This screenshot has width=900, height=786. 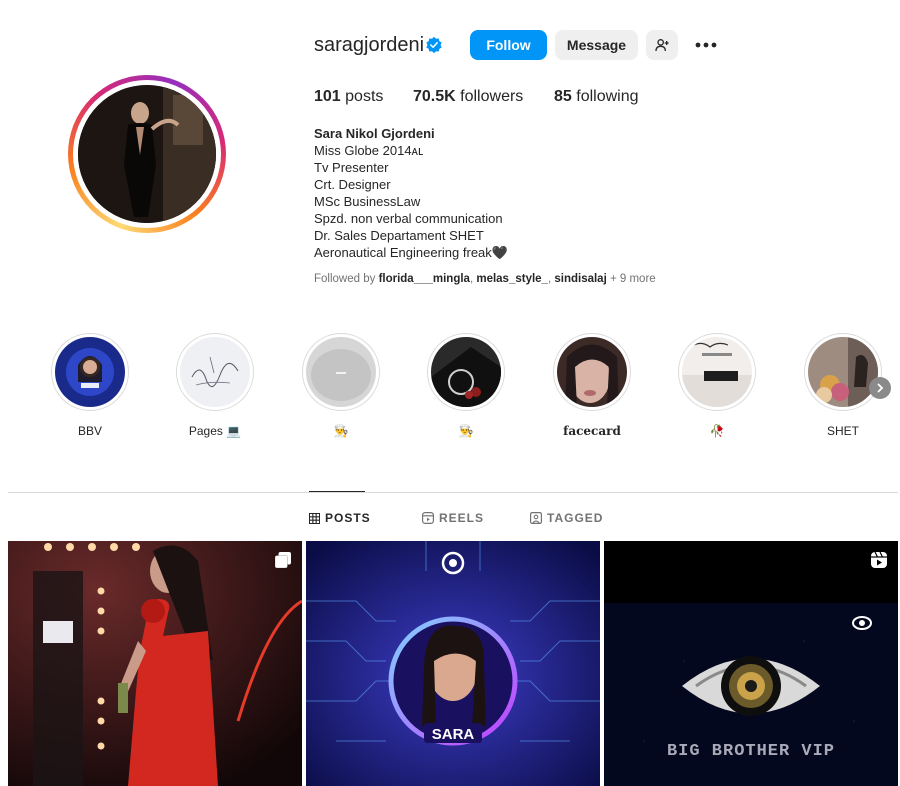 I want to click on profile-username: saragjordeni, so click(x=369, y=45).